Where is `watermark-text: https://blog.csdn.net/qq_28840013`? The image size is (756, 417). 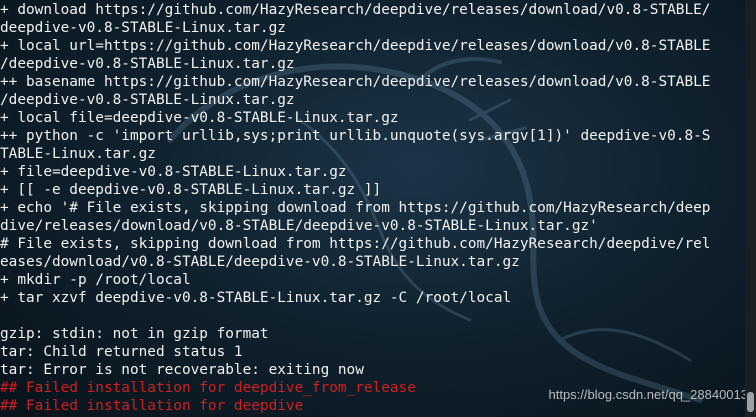 watermark-text: https://blog.csdn.net/qq_28840013 is located at coordinates (648, 394).